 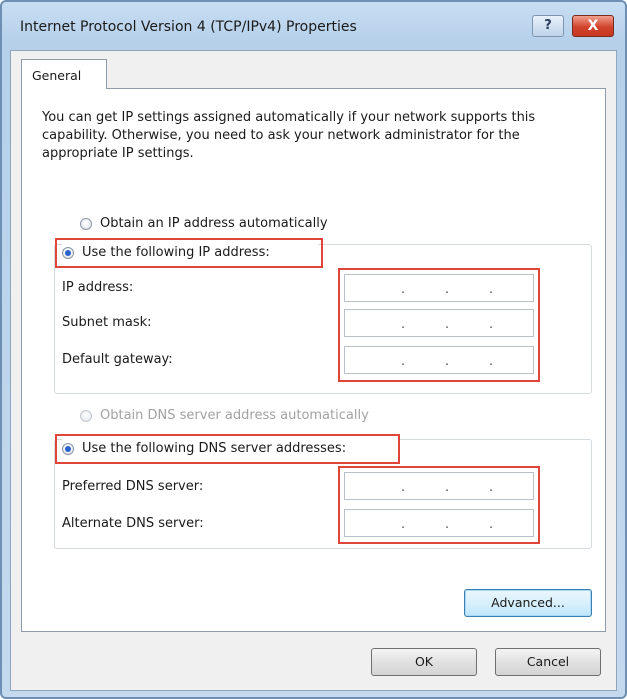 What do you see at coordinates (133, 486) in the screenshot?
I see `preferred-dns-label: Preferred DNS server:` at bounding box center [133, 486].